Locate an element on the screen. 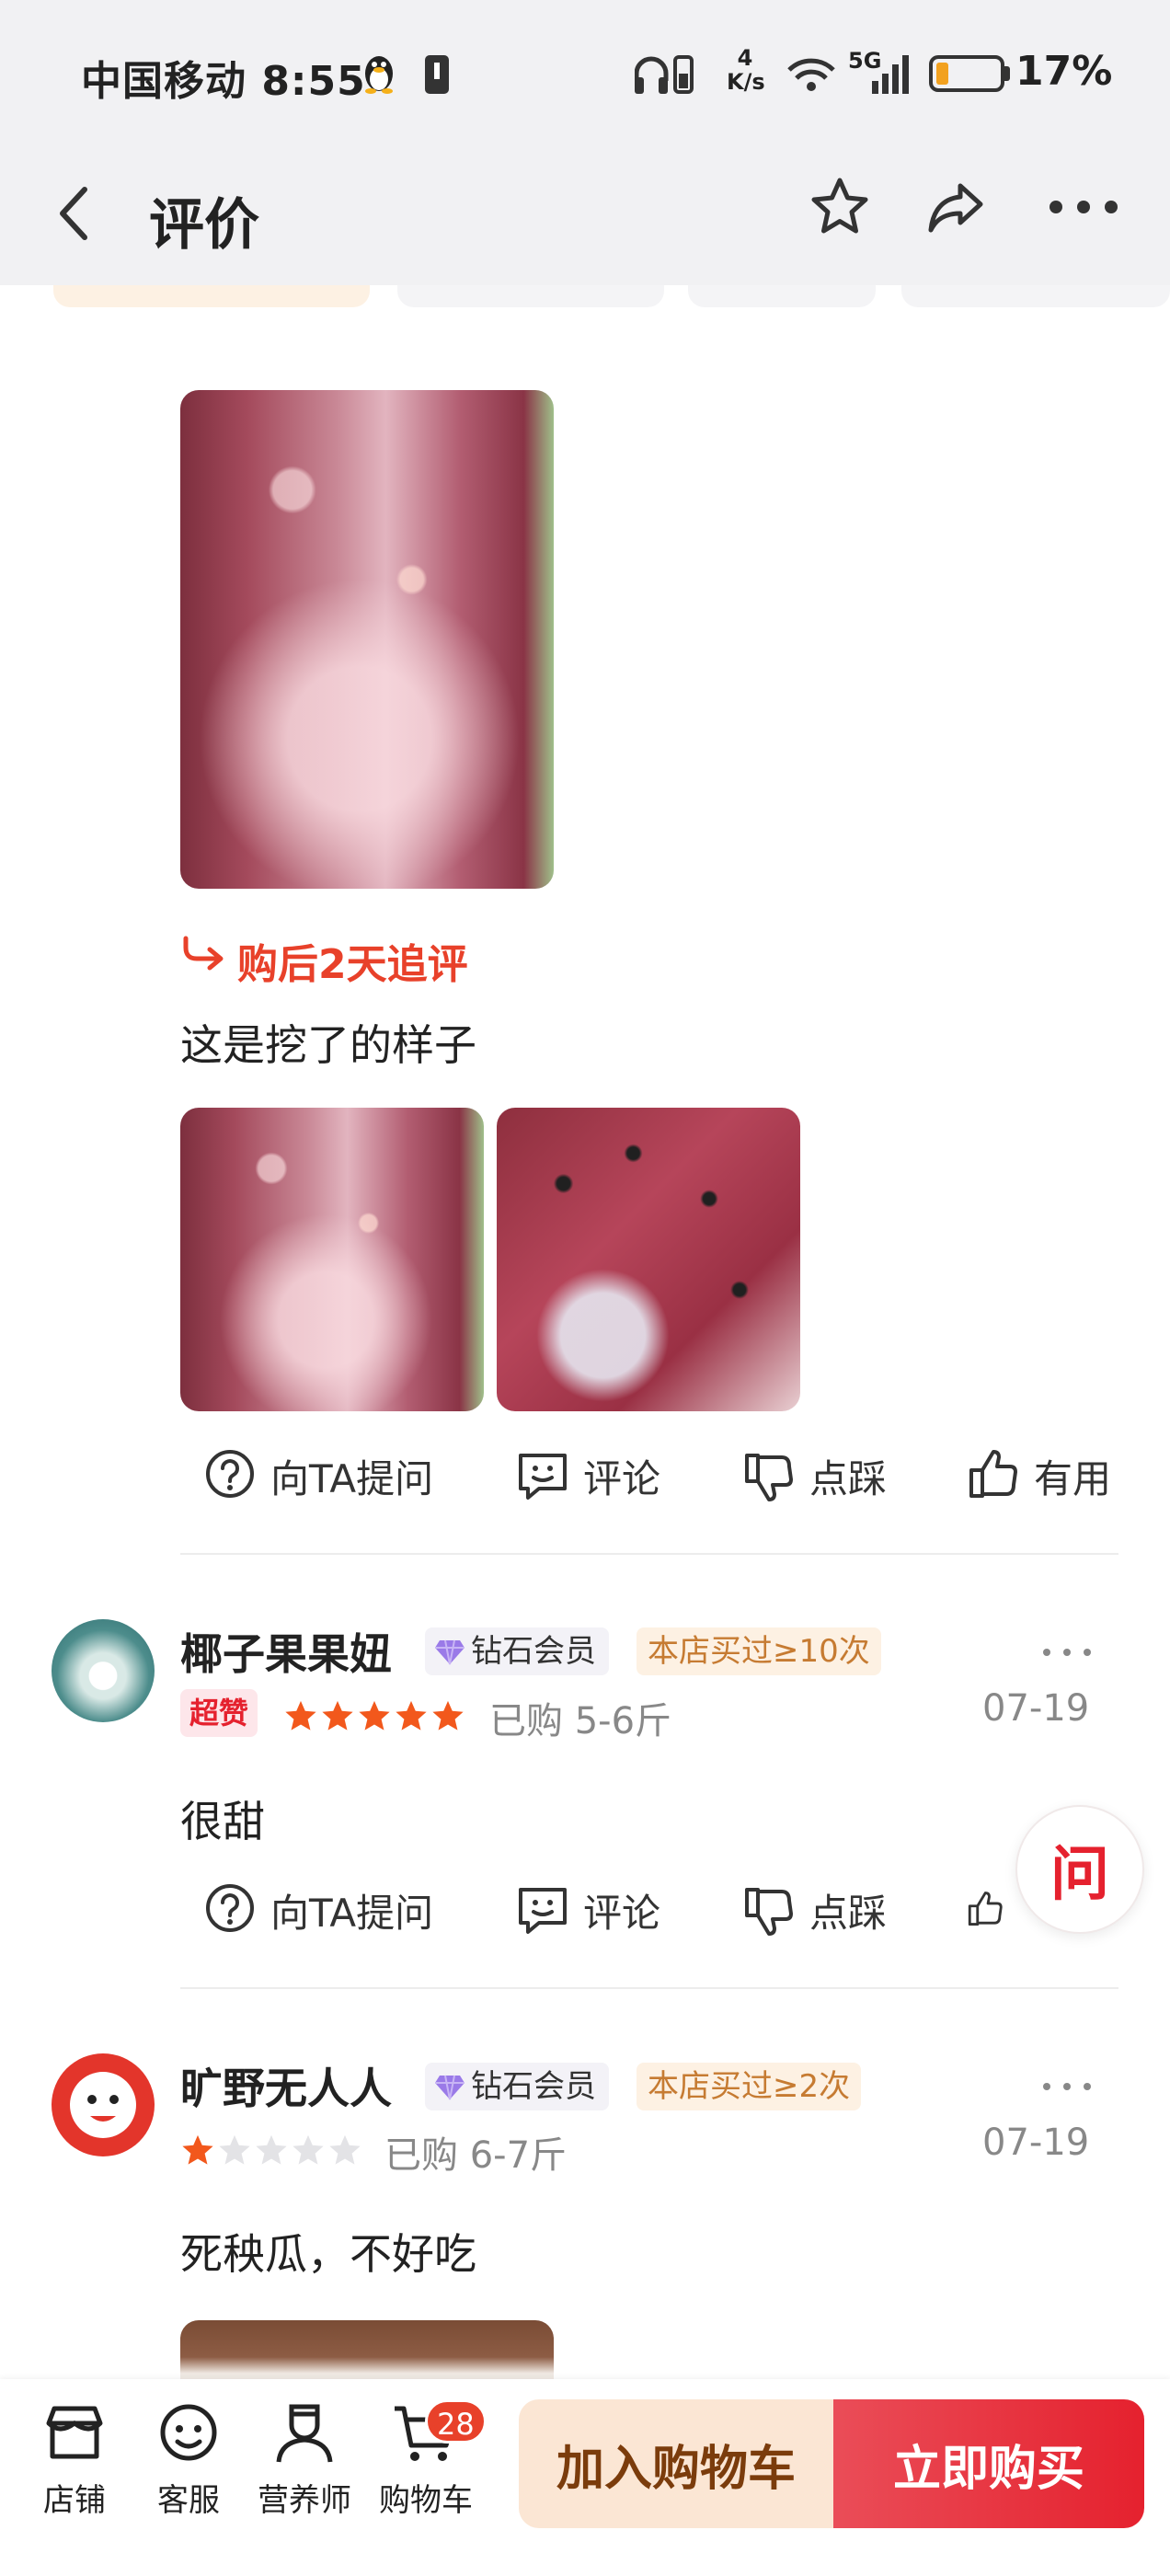 The width and height of the screenshot is (1170, 2576). review-photo is located at coordinates (367, 639).